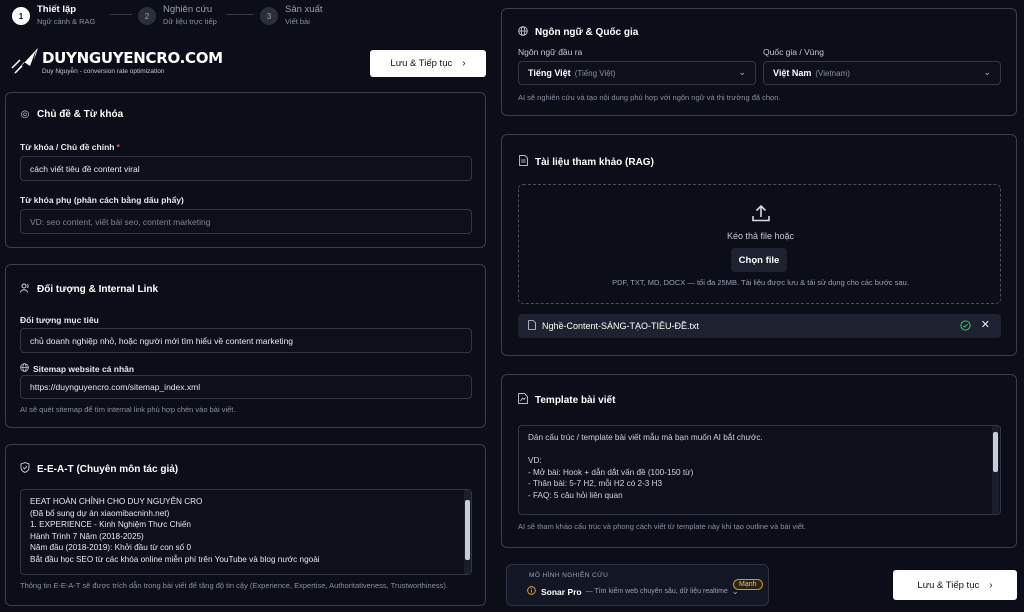  What do you see at coordinates (587, 32) in the screenshot?
I see `panel-title-text: Ngôn ngữ & Quốc gia` at bounding box center [587, 32].